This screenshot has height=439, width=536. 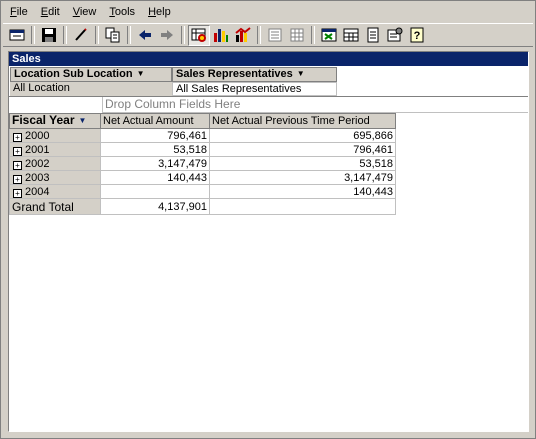 I want to click on cell-net-actual-previous: 140,443, so click(x=302, y=191).